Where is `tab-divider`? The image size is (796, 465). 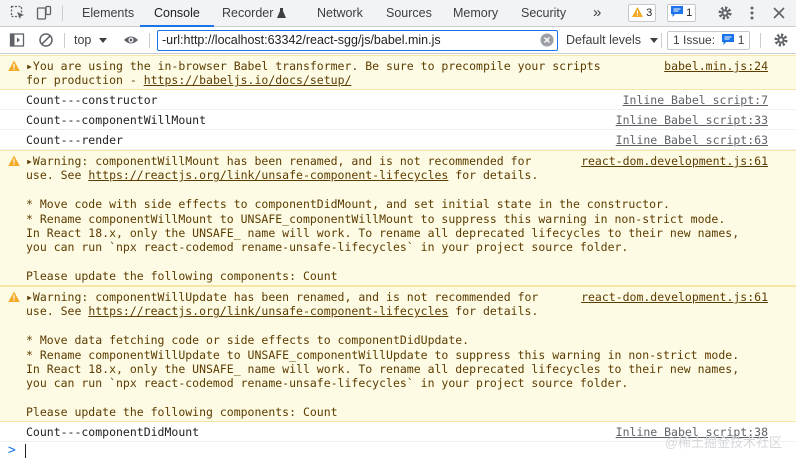
tab-divider is located at coordinates (62, 13).